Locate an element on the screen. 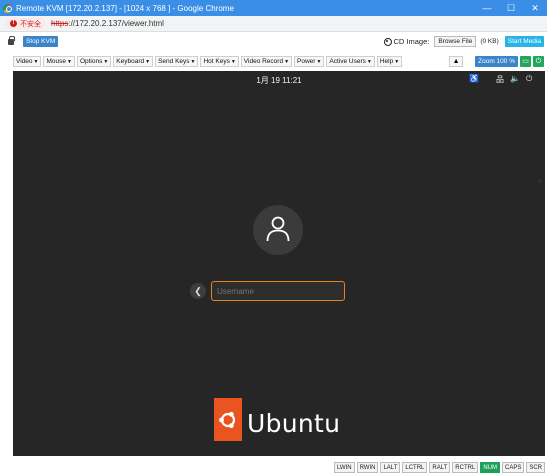 This screenshot has height=474, width=547. menu-label: Video Record is located at coordinates (263, 61).